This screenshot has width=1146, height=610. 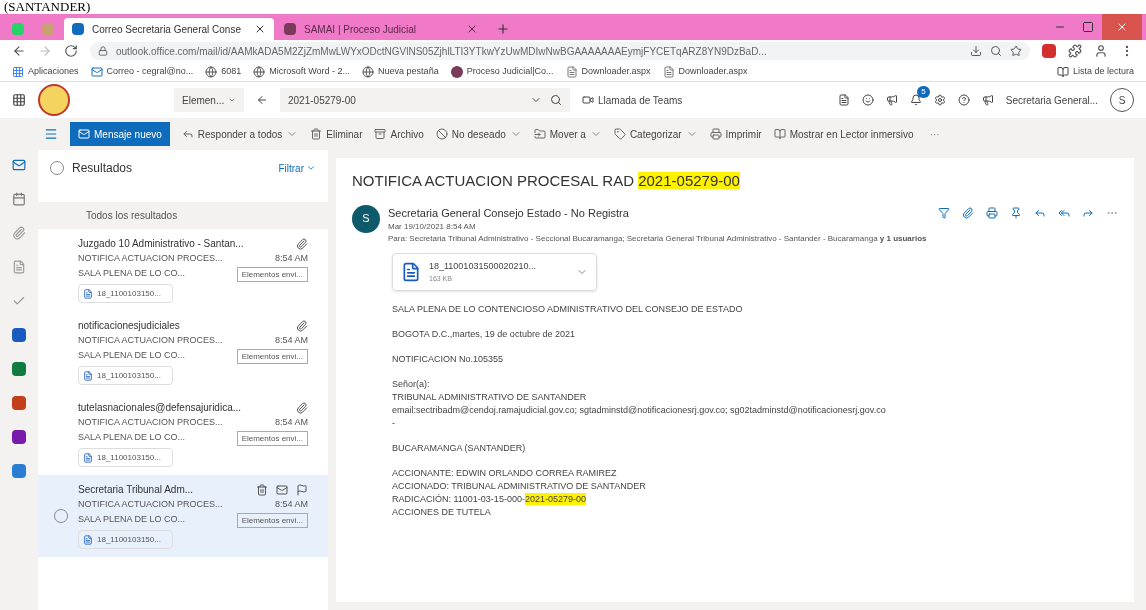 I want to click on extensions-icon, so click(x=1075, y=51).